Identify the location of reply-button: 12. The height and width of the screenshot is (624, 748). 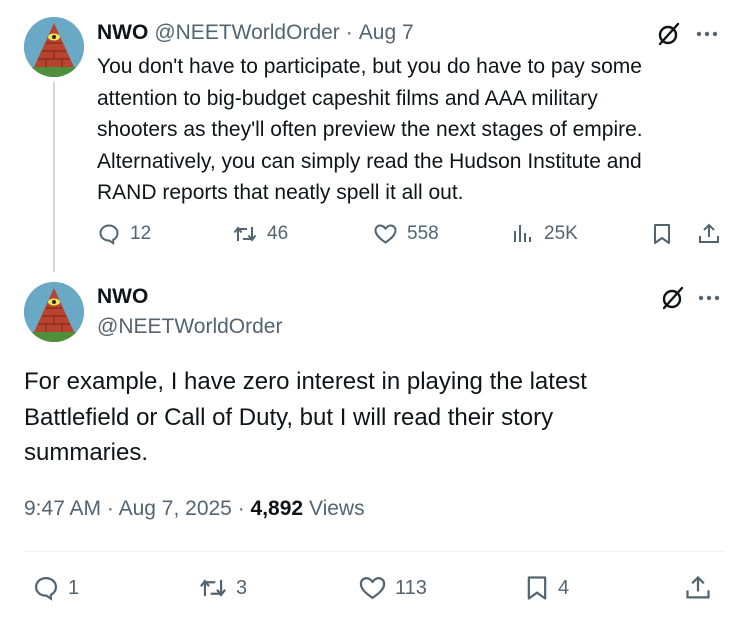
(124, 234).